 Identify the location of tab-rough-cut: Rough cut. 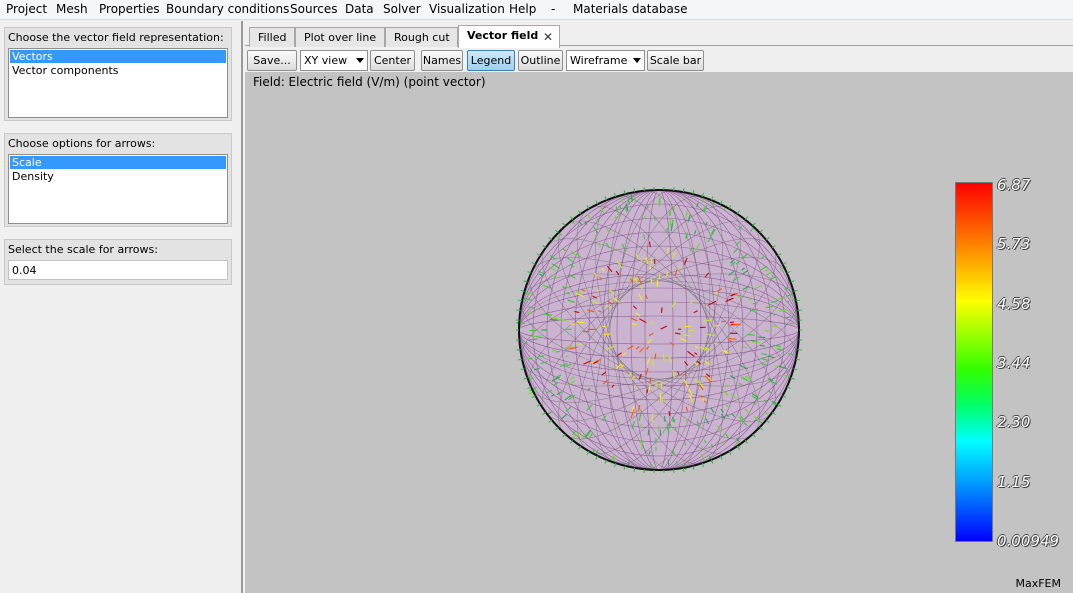
(421, 37).